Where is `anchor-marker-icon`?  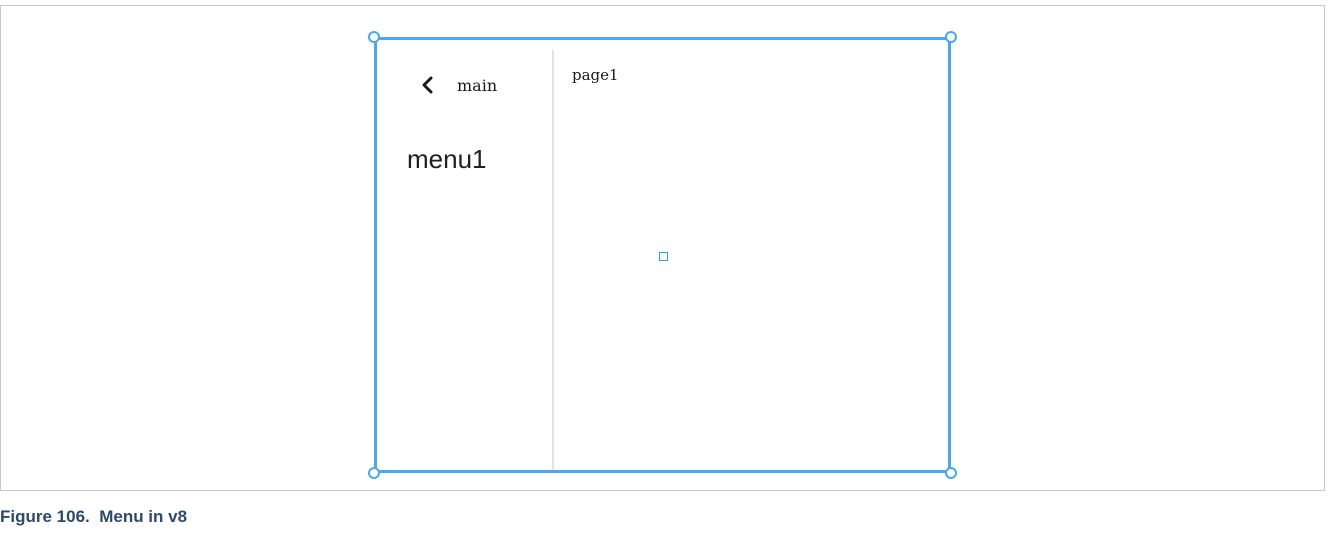 anchor-marker-icon is located at coordinates (663, 256).